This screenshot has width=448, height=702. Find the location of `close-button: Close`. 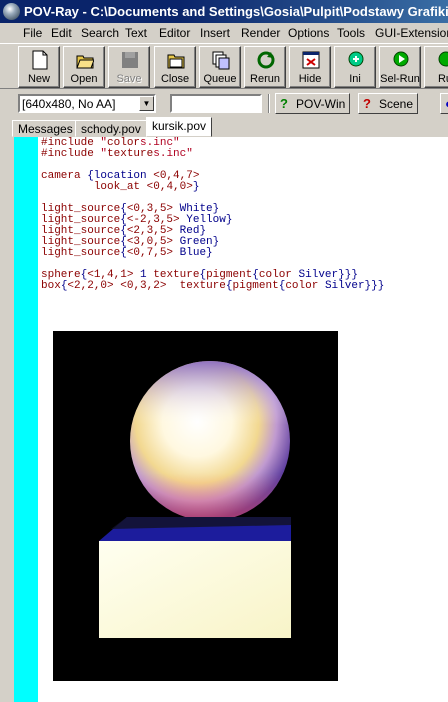

close-button: Close is located at coordinates (175, 67).